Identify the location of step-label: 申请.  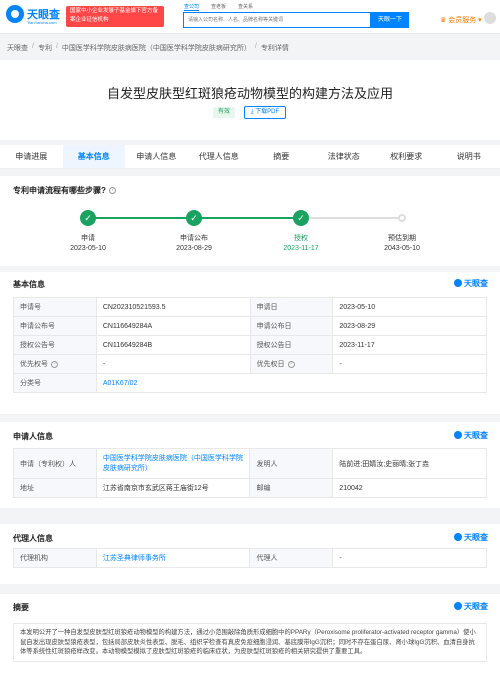
(88, 238).